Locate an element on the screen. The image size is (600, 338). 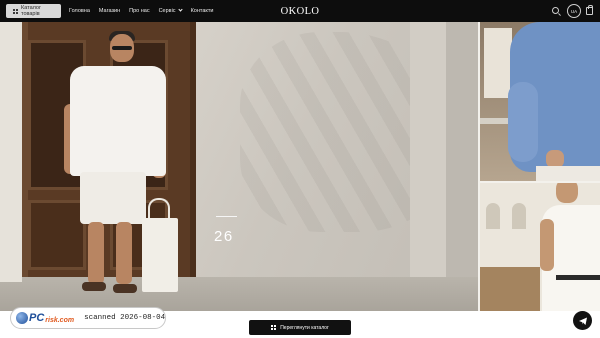
telegram-icon is located at coordinates (582, 321).